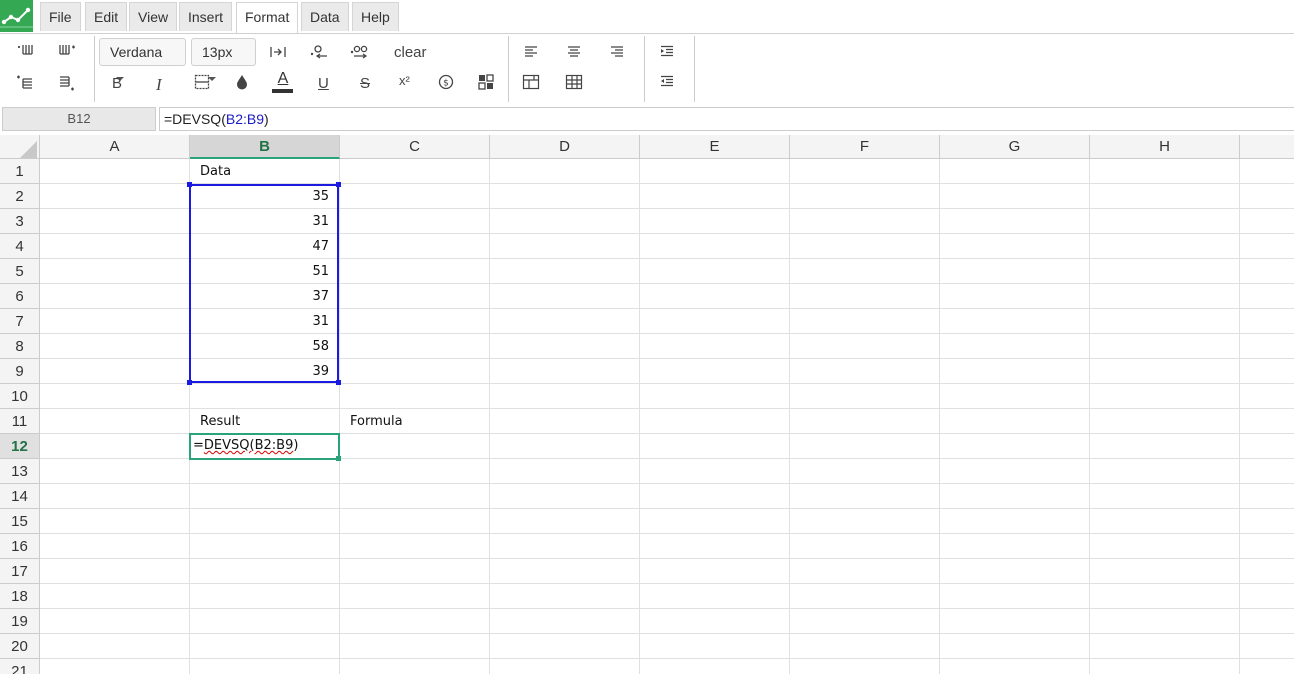 This screenshot has width=1294, height=674. What do you see at coordinates (415, 171) in the screenshot?
I see `cell-c1` at bounding box center [415, 171].